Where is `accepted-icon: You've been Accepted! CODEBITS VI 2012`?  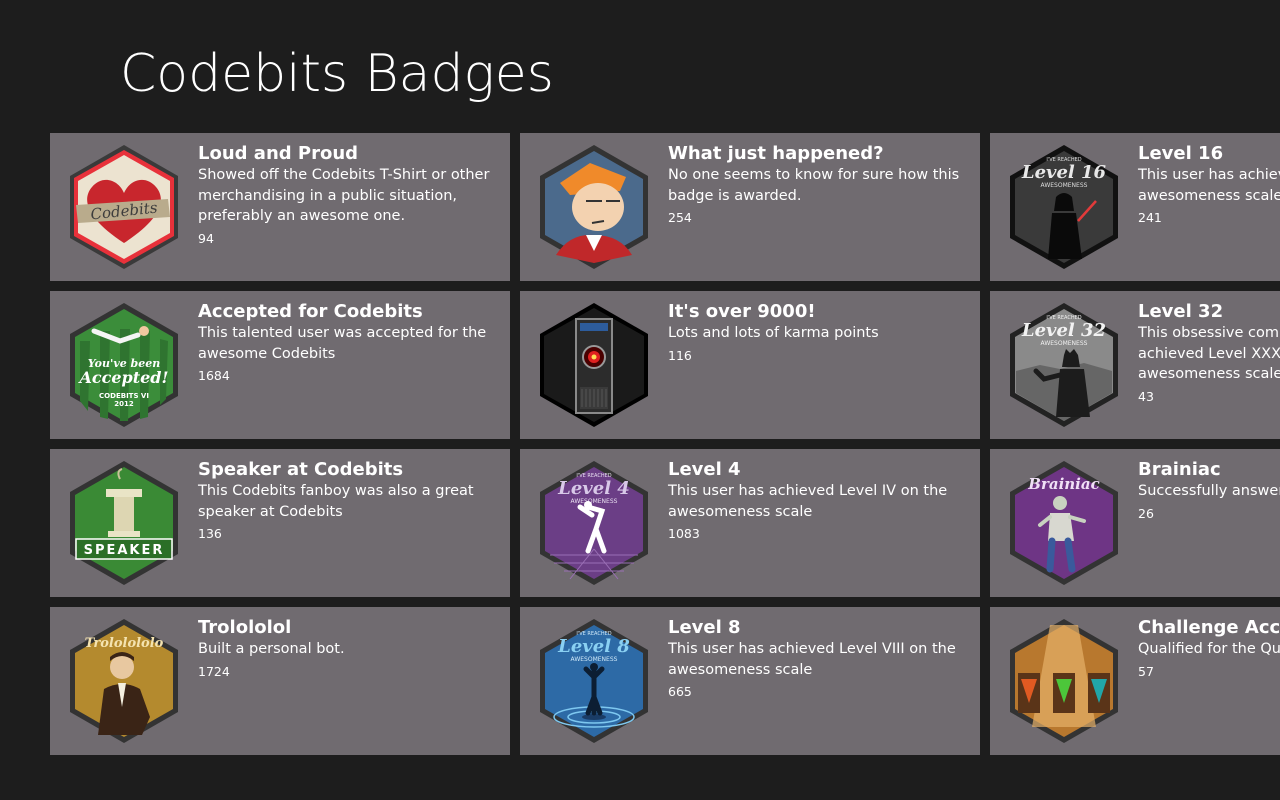
accepted-icon: You've been Accepted! CODEBITS VI 2012 is located at coordinates (124, 365).